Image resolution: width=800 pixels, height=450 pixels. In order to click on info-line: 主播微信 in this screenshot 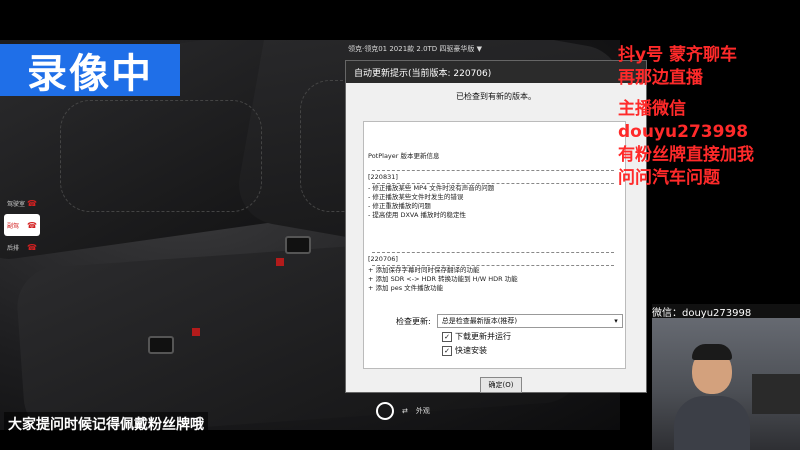, I will do `click(652, 109)`.